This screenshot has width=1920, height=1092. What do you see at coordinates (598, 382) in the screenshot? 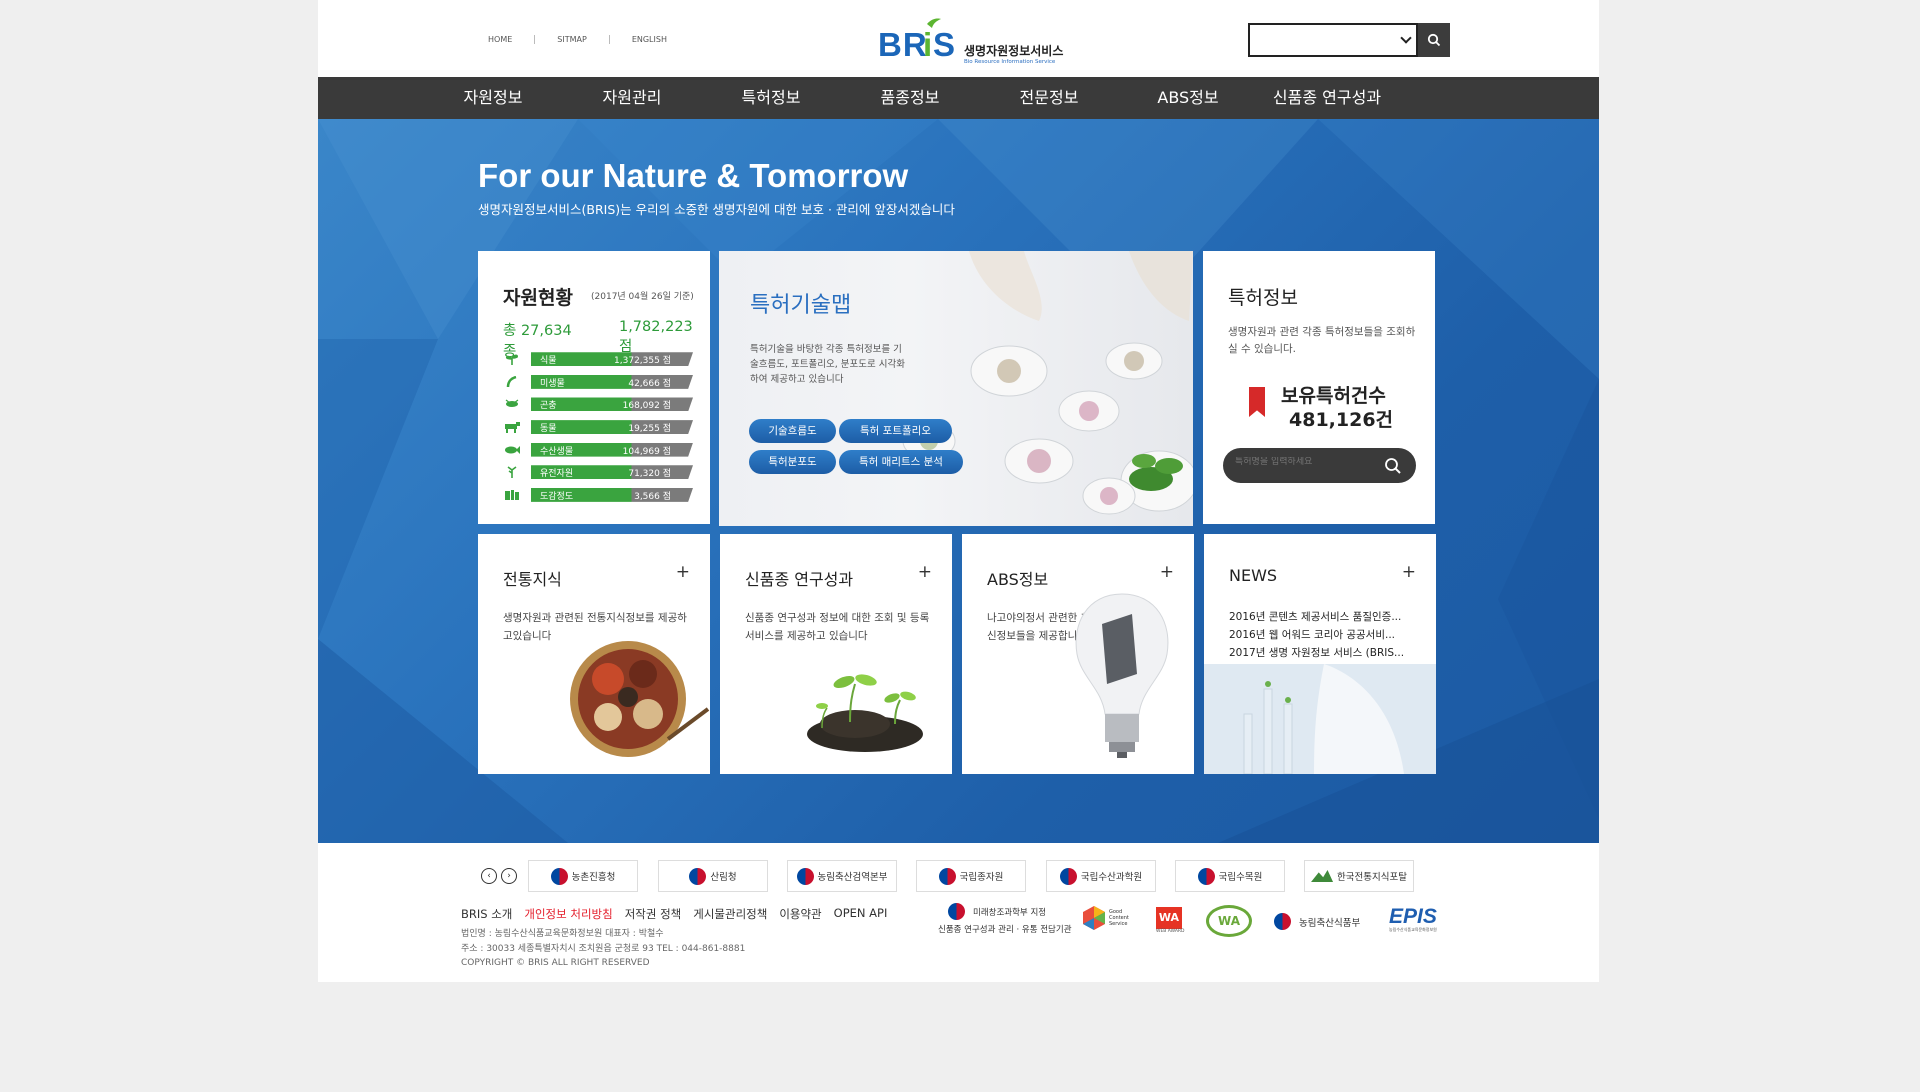
I see `list-item: 미생물 42,666 점` at bounding box center [598, 382].